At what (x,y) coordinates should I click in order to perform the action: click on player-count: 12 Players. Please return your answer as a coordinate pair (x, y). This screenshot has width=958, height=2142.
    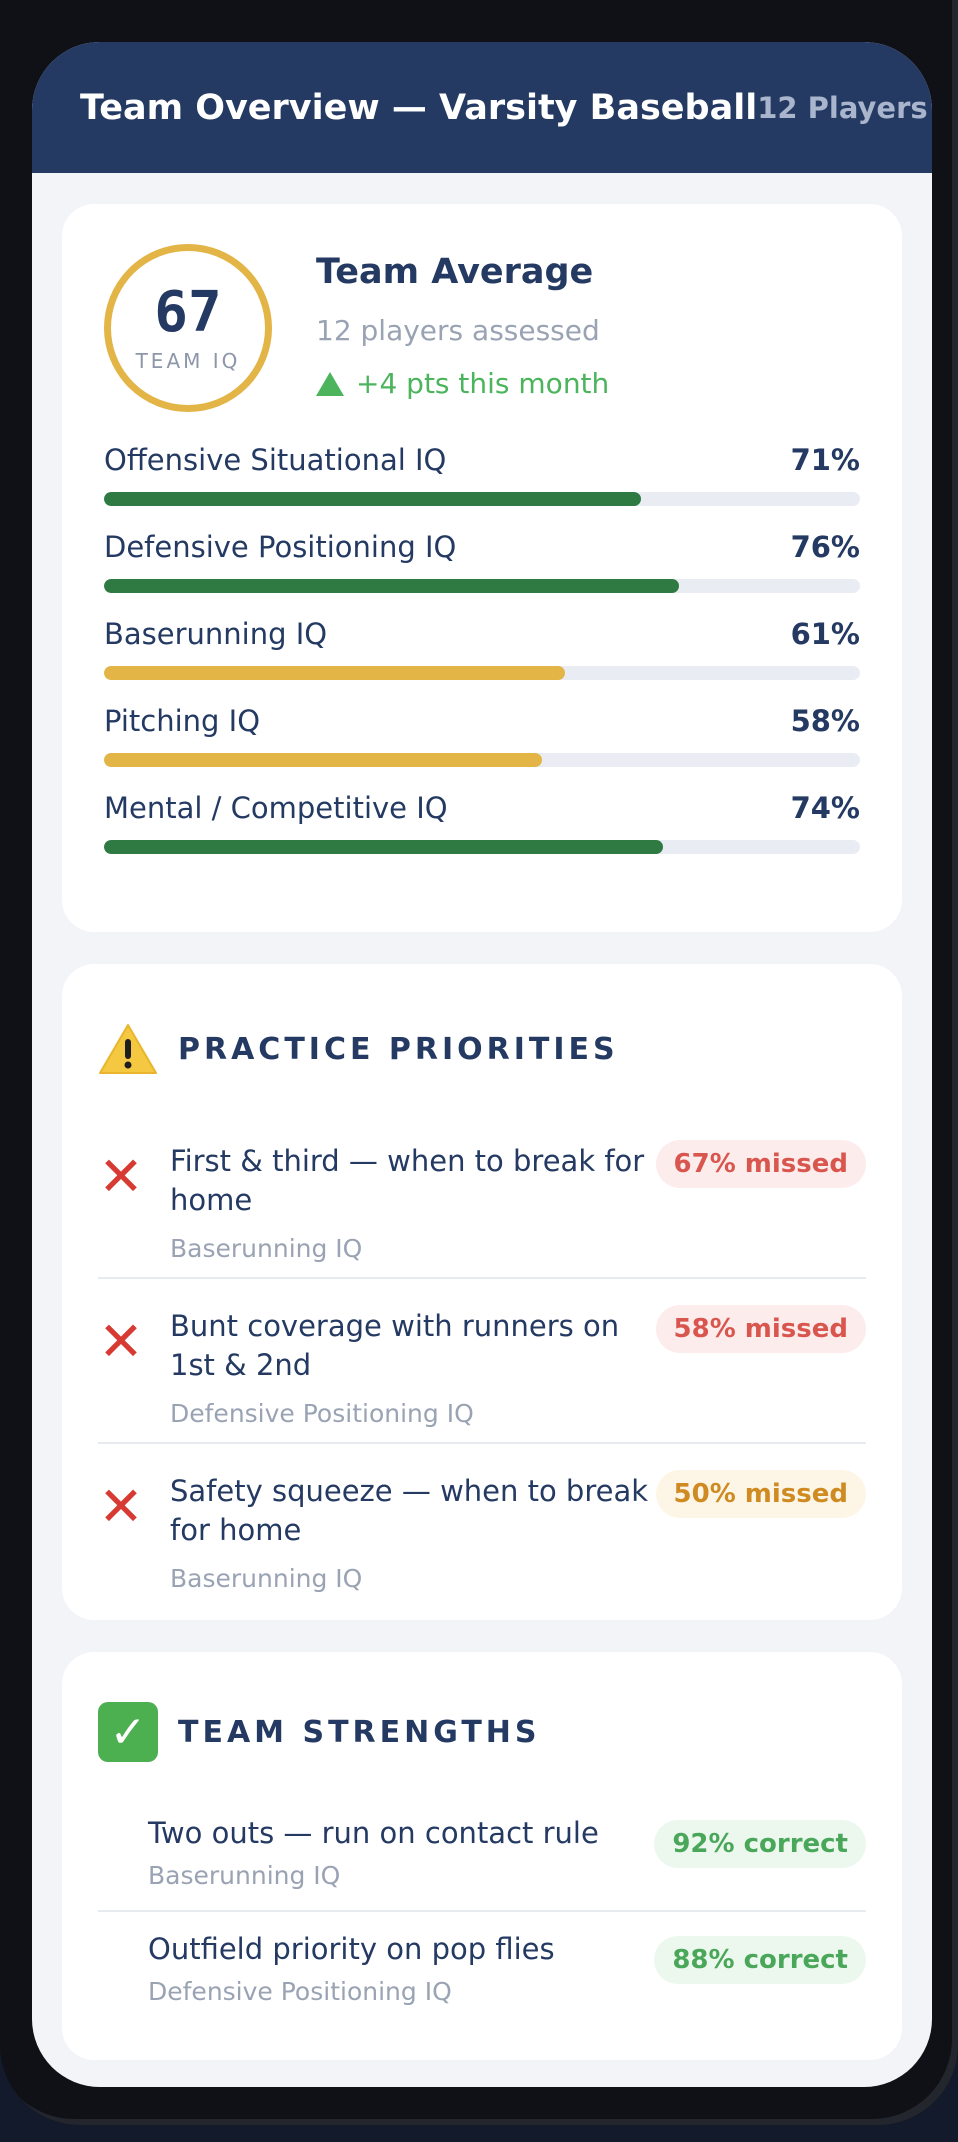
    Looking at the image, I should click on (842, 107).